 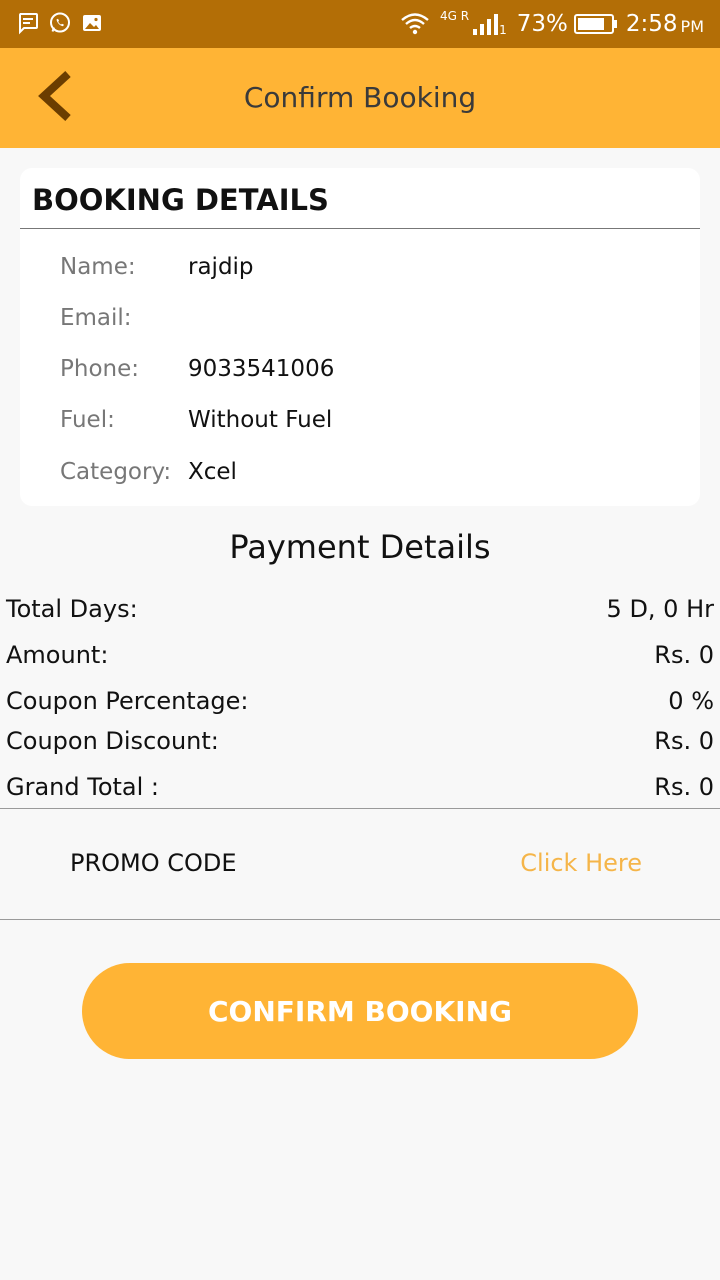 I want to click on amount-value: Rs. 0, so click(x=684, y=655).